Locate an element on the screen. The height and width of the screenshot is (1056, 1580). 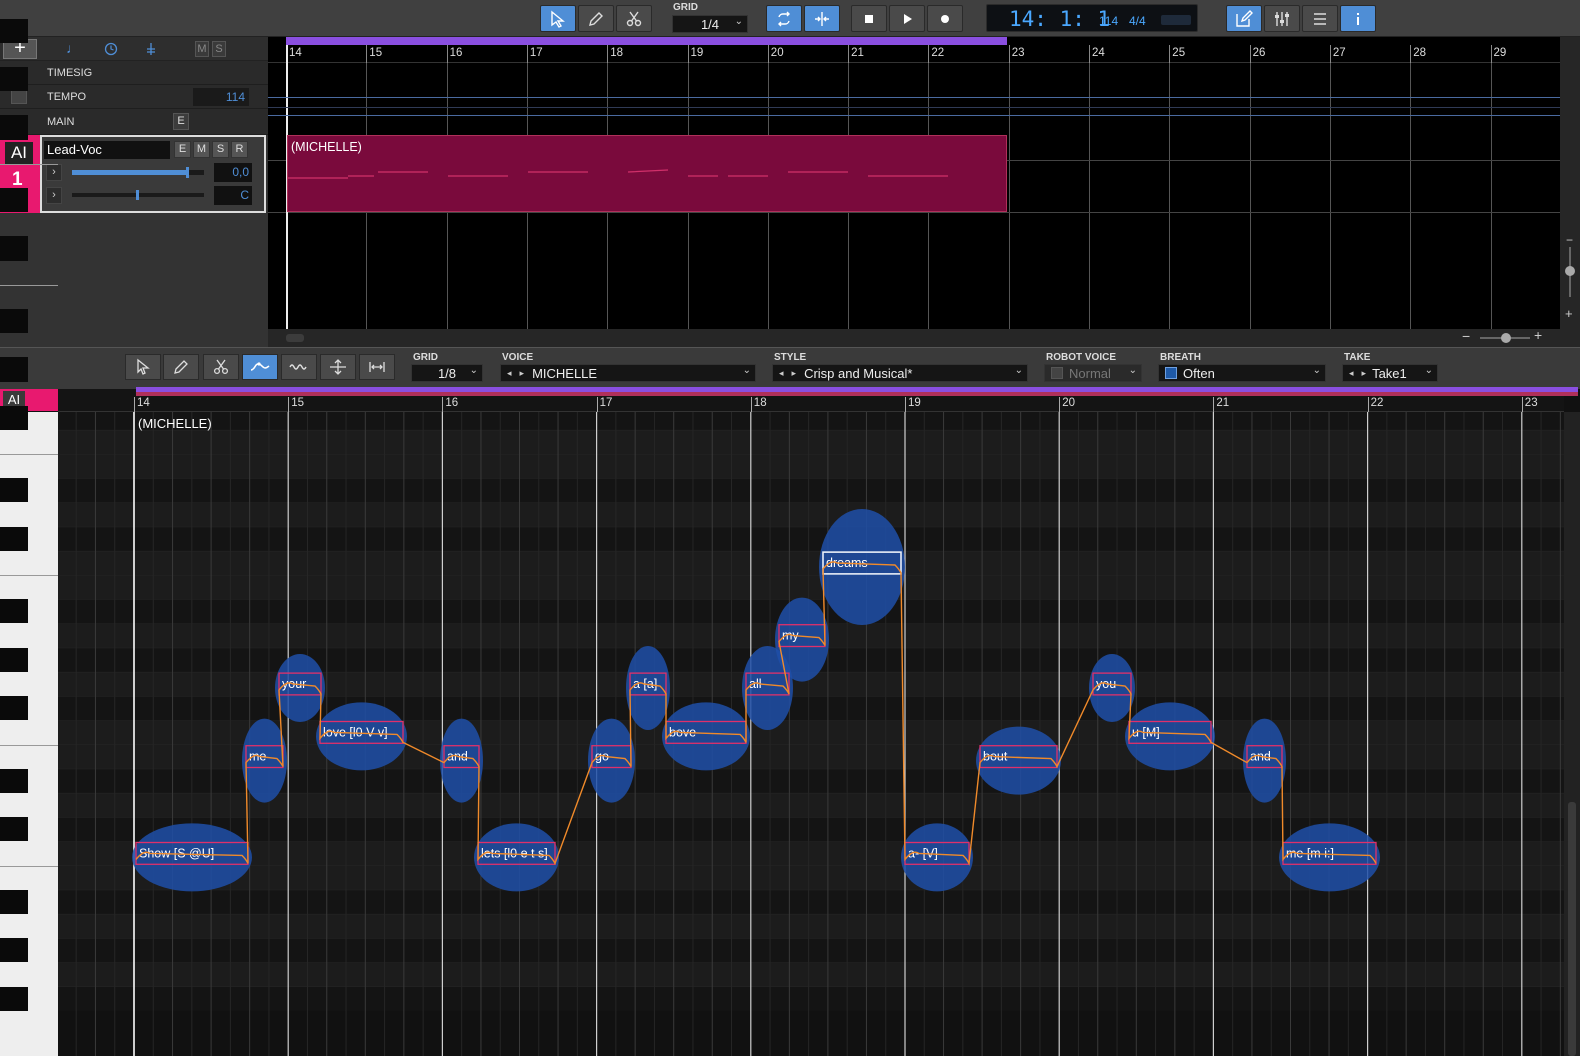
pan-slider is located at coordinates (138, 195).